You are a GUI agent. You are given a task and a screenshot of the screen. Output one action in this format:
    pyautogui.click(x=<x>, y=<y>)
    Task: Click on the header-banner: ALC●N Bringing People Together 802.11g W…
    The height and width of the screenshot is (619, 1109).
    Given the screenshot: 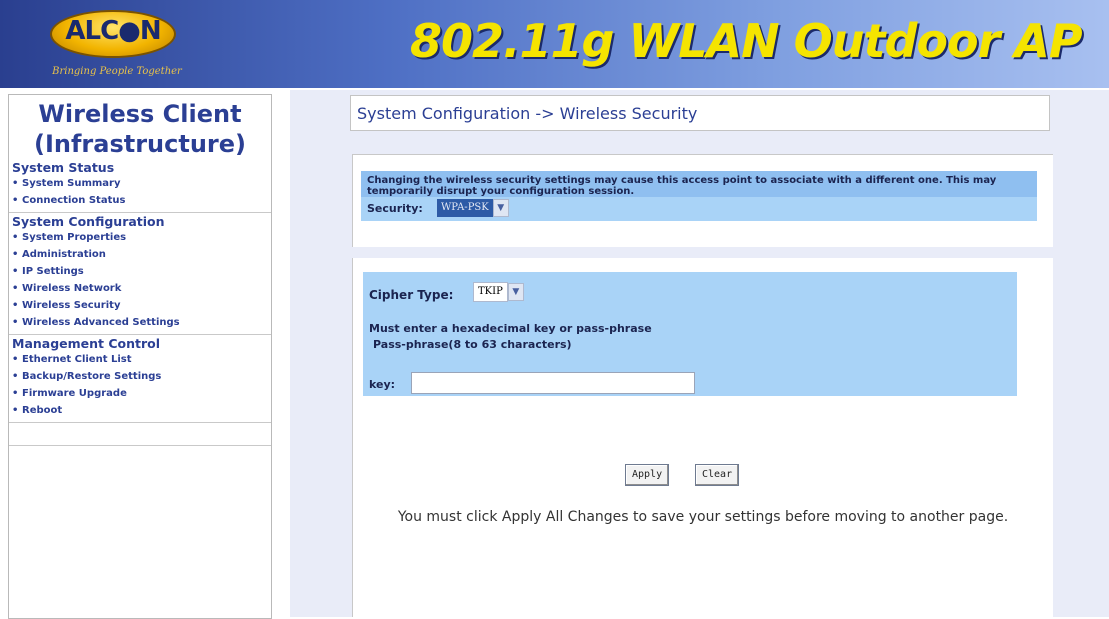 What is the action you would take?
    pyautogui.click(x=554, y=44)
    